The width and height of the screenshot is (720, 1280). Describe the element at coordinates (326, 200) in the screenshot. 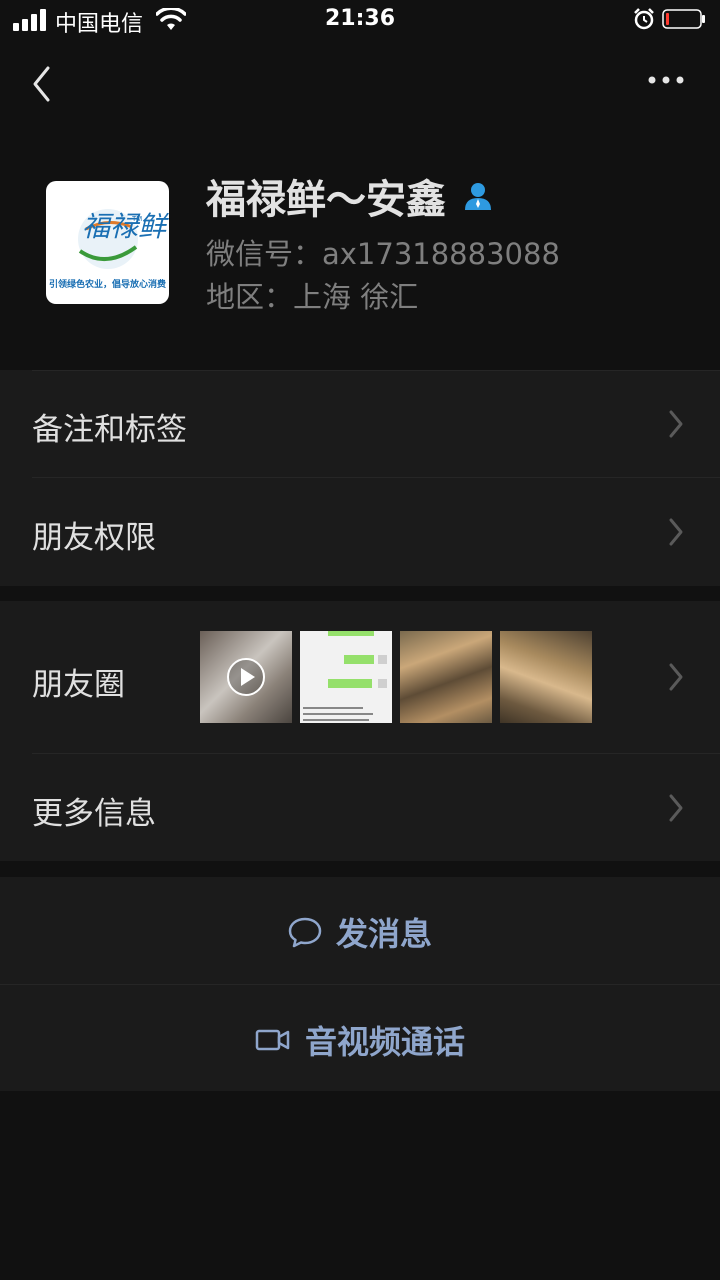

I see `contact-name: 福禄鲜～安鑫` at that location.